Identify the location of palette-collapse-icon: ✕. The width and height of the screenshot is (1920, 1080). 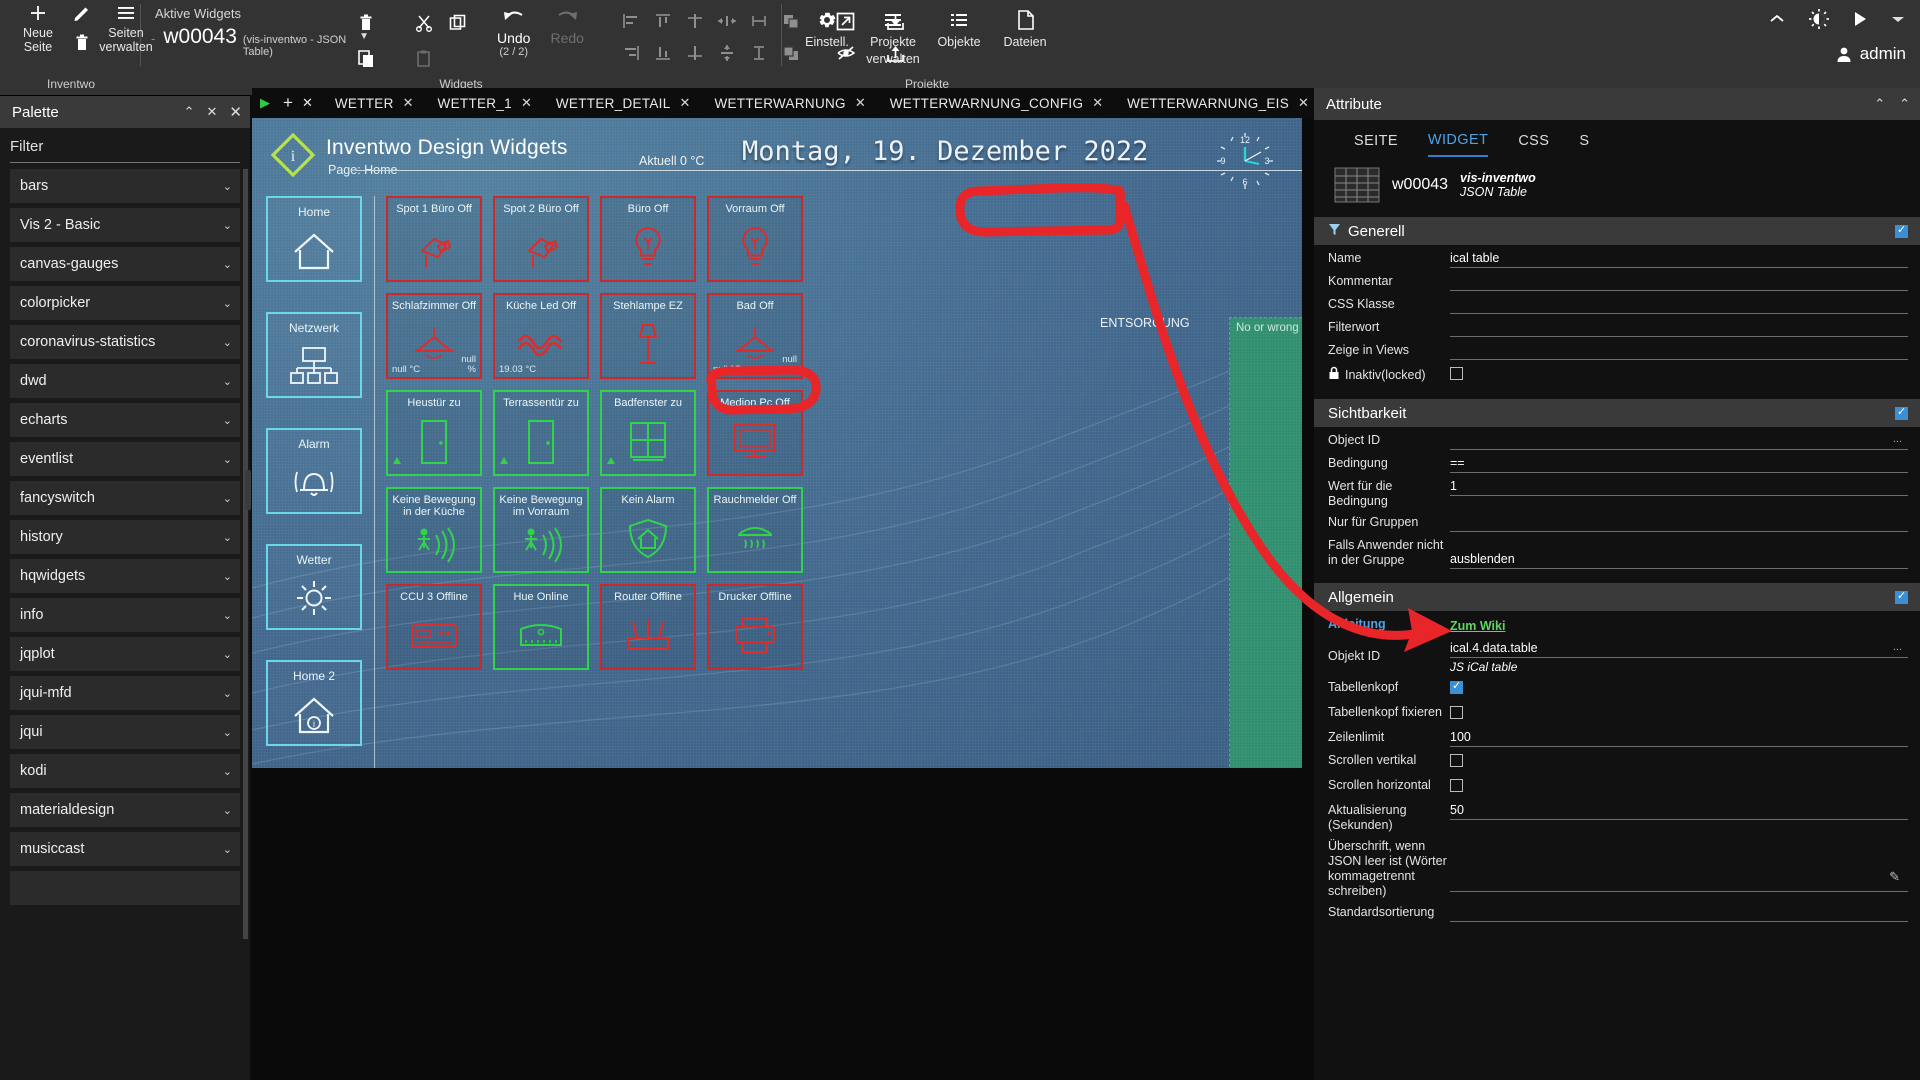
(212, 112).